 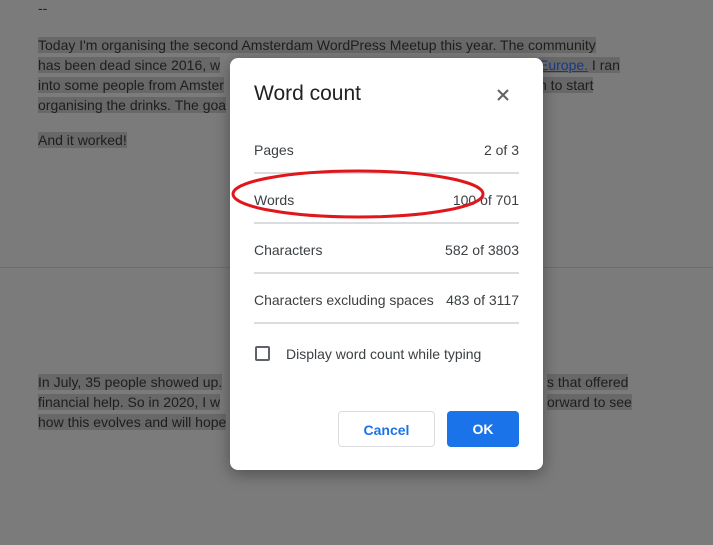 What do you see at coordinates (485, 200) in the screenshot?
I see `stat-value: 100 of 701` at bounding box center [485, 200].